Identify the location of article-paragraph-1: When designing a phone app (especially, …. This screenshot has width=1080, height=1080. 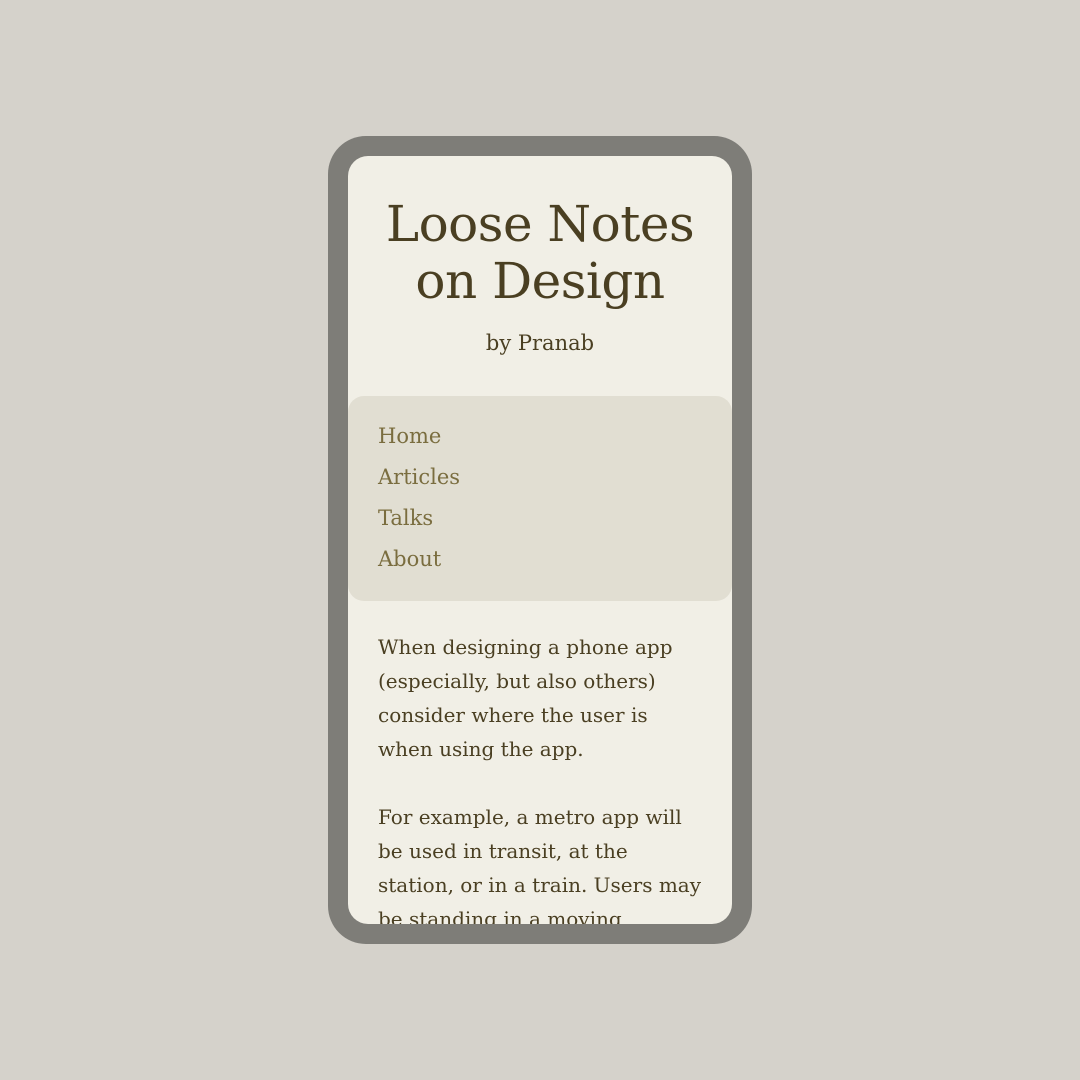
(525, 698).